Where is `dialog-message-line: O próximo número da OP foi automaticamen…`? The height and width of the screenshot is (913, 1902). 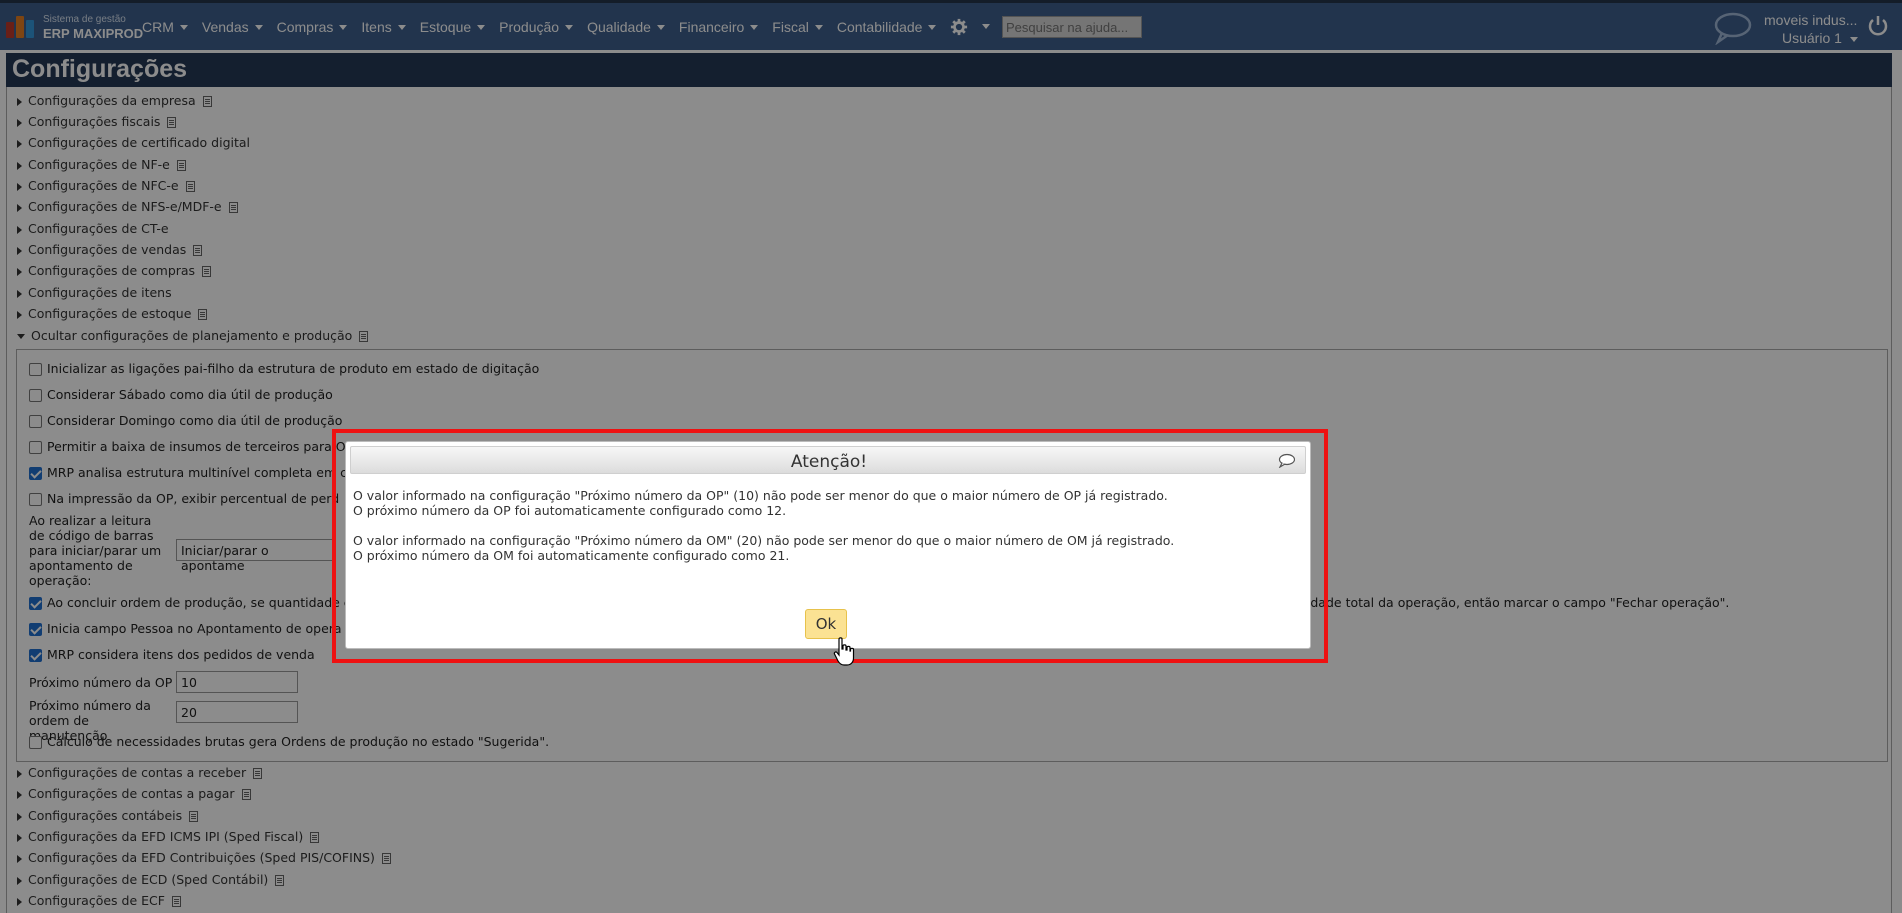 dialog-message-line: O próximo número da OP foi automaticamen… is located at coordinates (570, 510).